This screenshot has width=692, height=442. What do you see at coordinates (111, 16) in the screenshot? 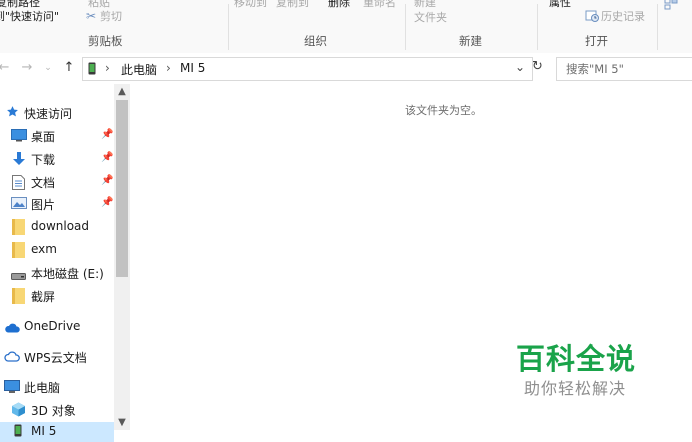
I see `ribbon-cut-label: 剪切` at bounding box center [111, 16].